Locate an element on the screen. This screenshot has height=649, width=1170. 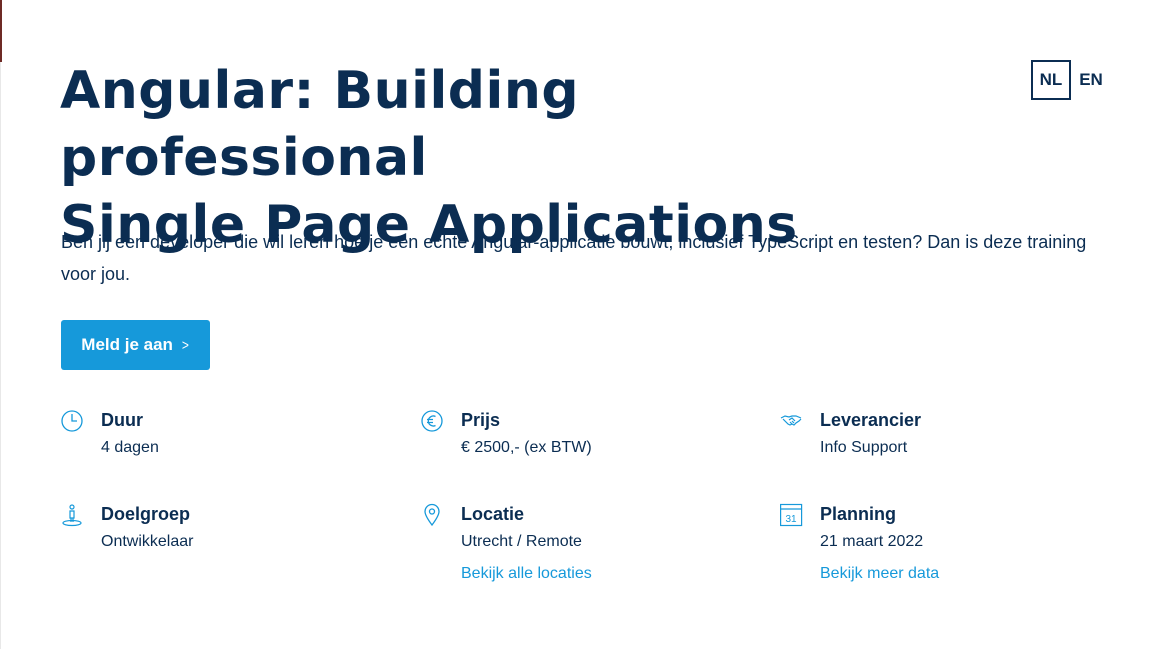
language-switcher: NL EN is located at coordinates (1071, 80).